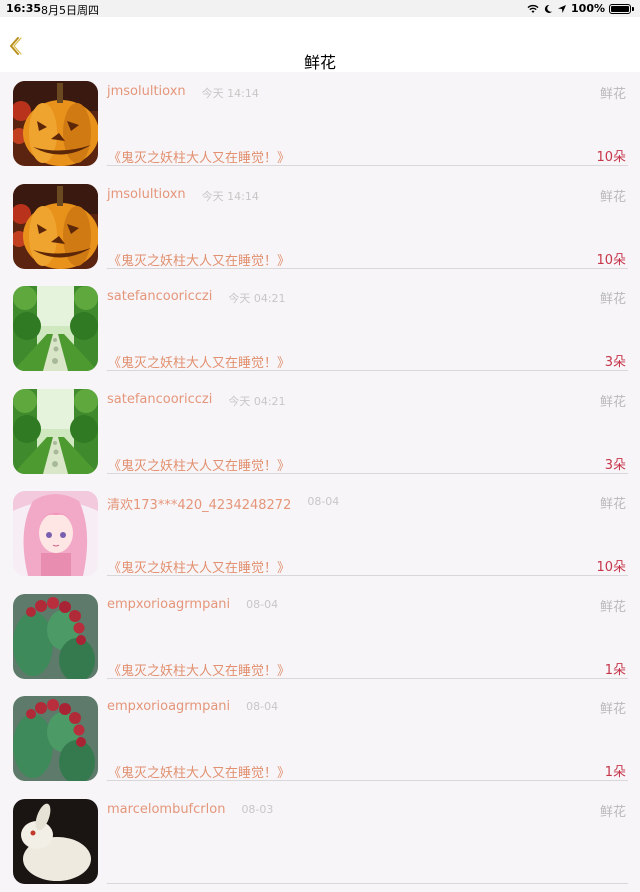  I want to click on navigation-bar: 鲜花, so click(320, 44).